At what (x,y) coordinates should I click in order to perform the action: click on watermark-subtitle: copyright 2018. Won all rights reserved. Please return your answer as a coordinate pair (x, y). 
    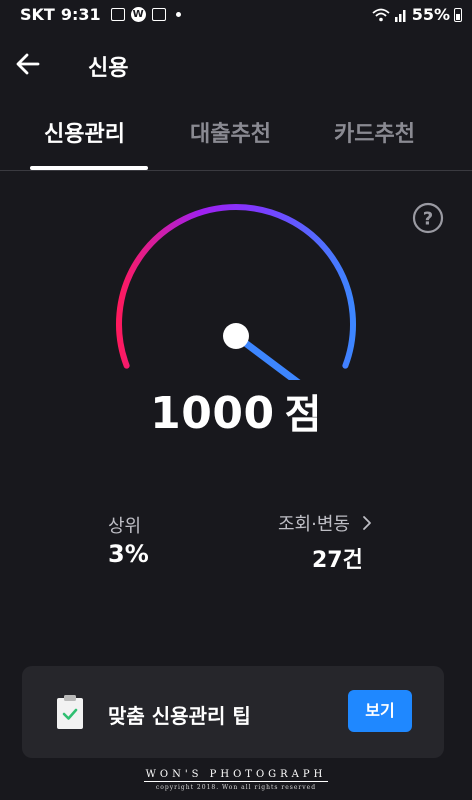
    Looking at the image, I should click on (236, 787).